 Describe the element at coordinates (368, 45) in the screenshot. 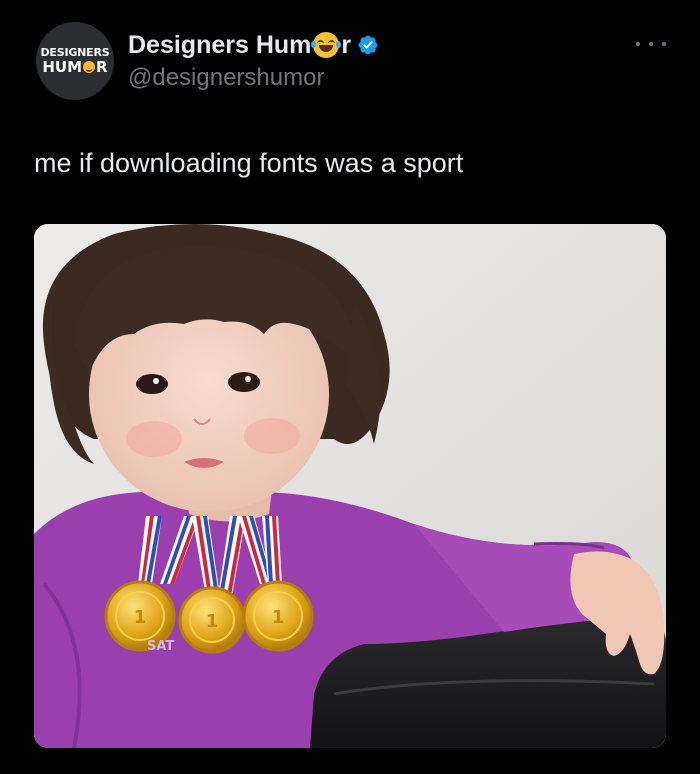

I see `verified-badge-icon` at that location.